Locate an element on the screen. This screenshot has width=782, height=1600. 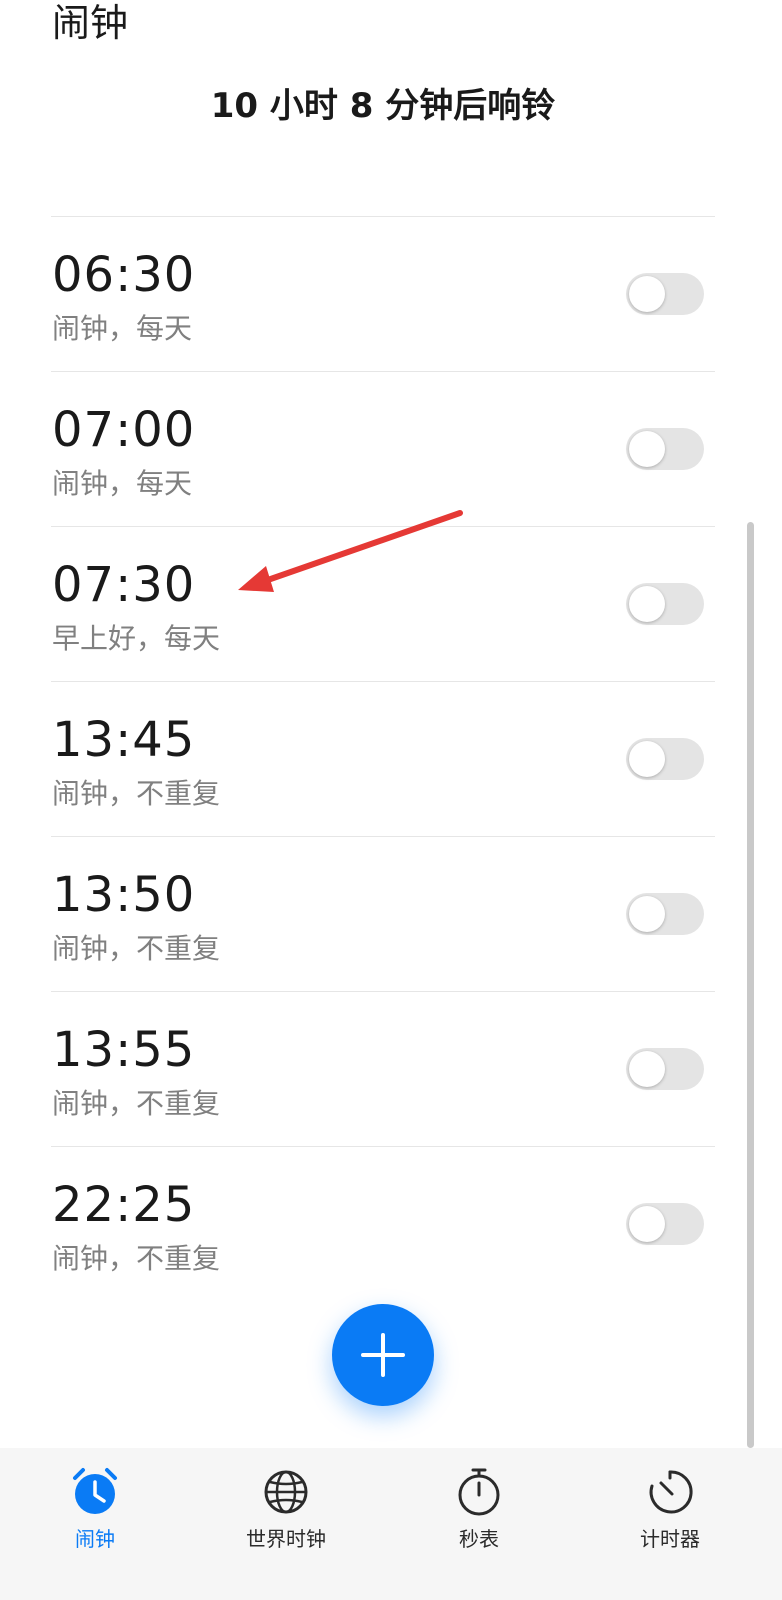
nav-item-stopwatch: 秒表 is located at coordinates (479, 1521).